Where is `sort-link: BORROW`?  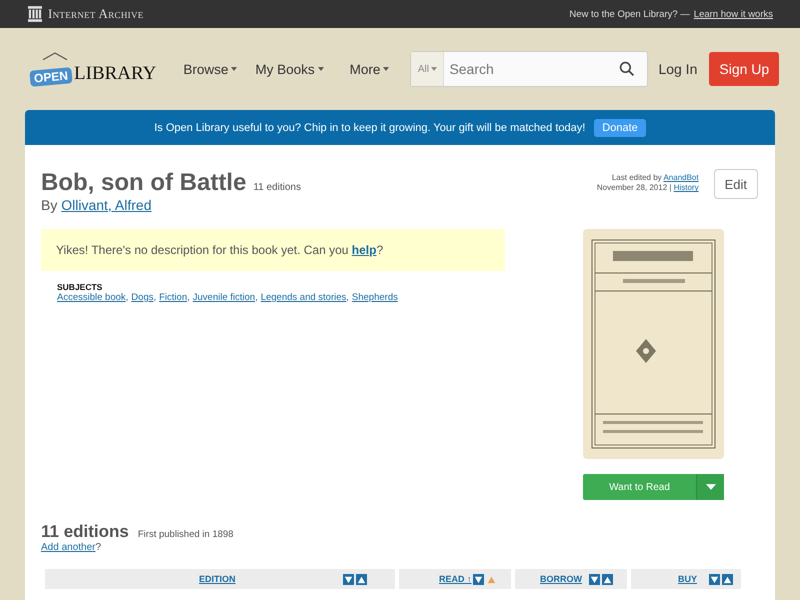 sort-link: BORROW is located at coordinates (561, 579).